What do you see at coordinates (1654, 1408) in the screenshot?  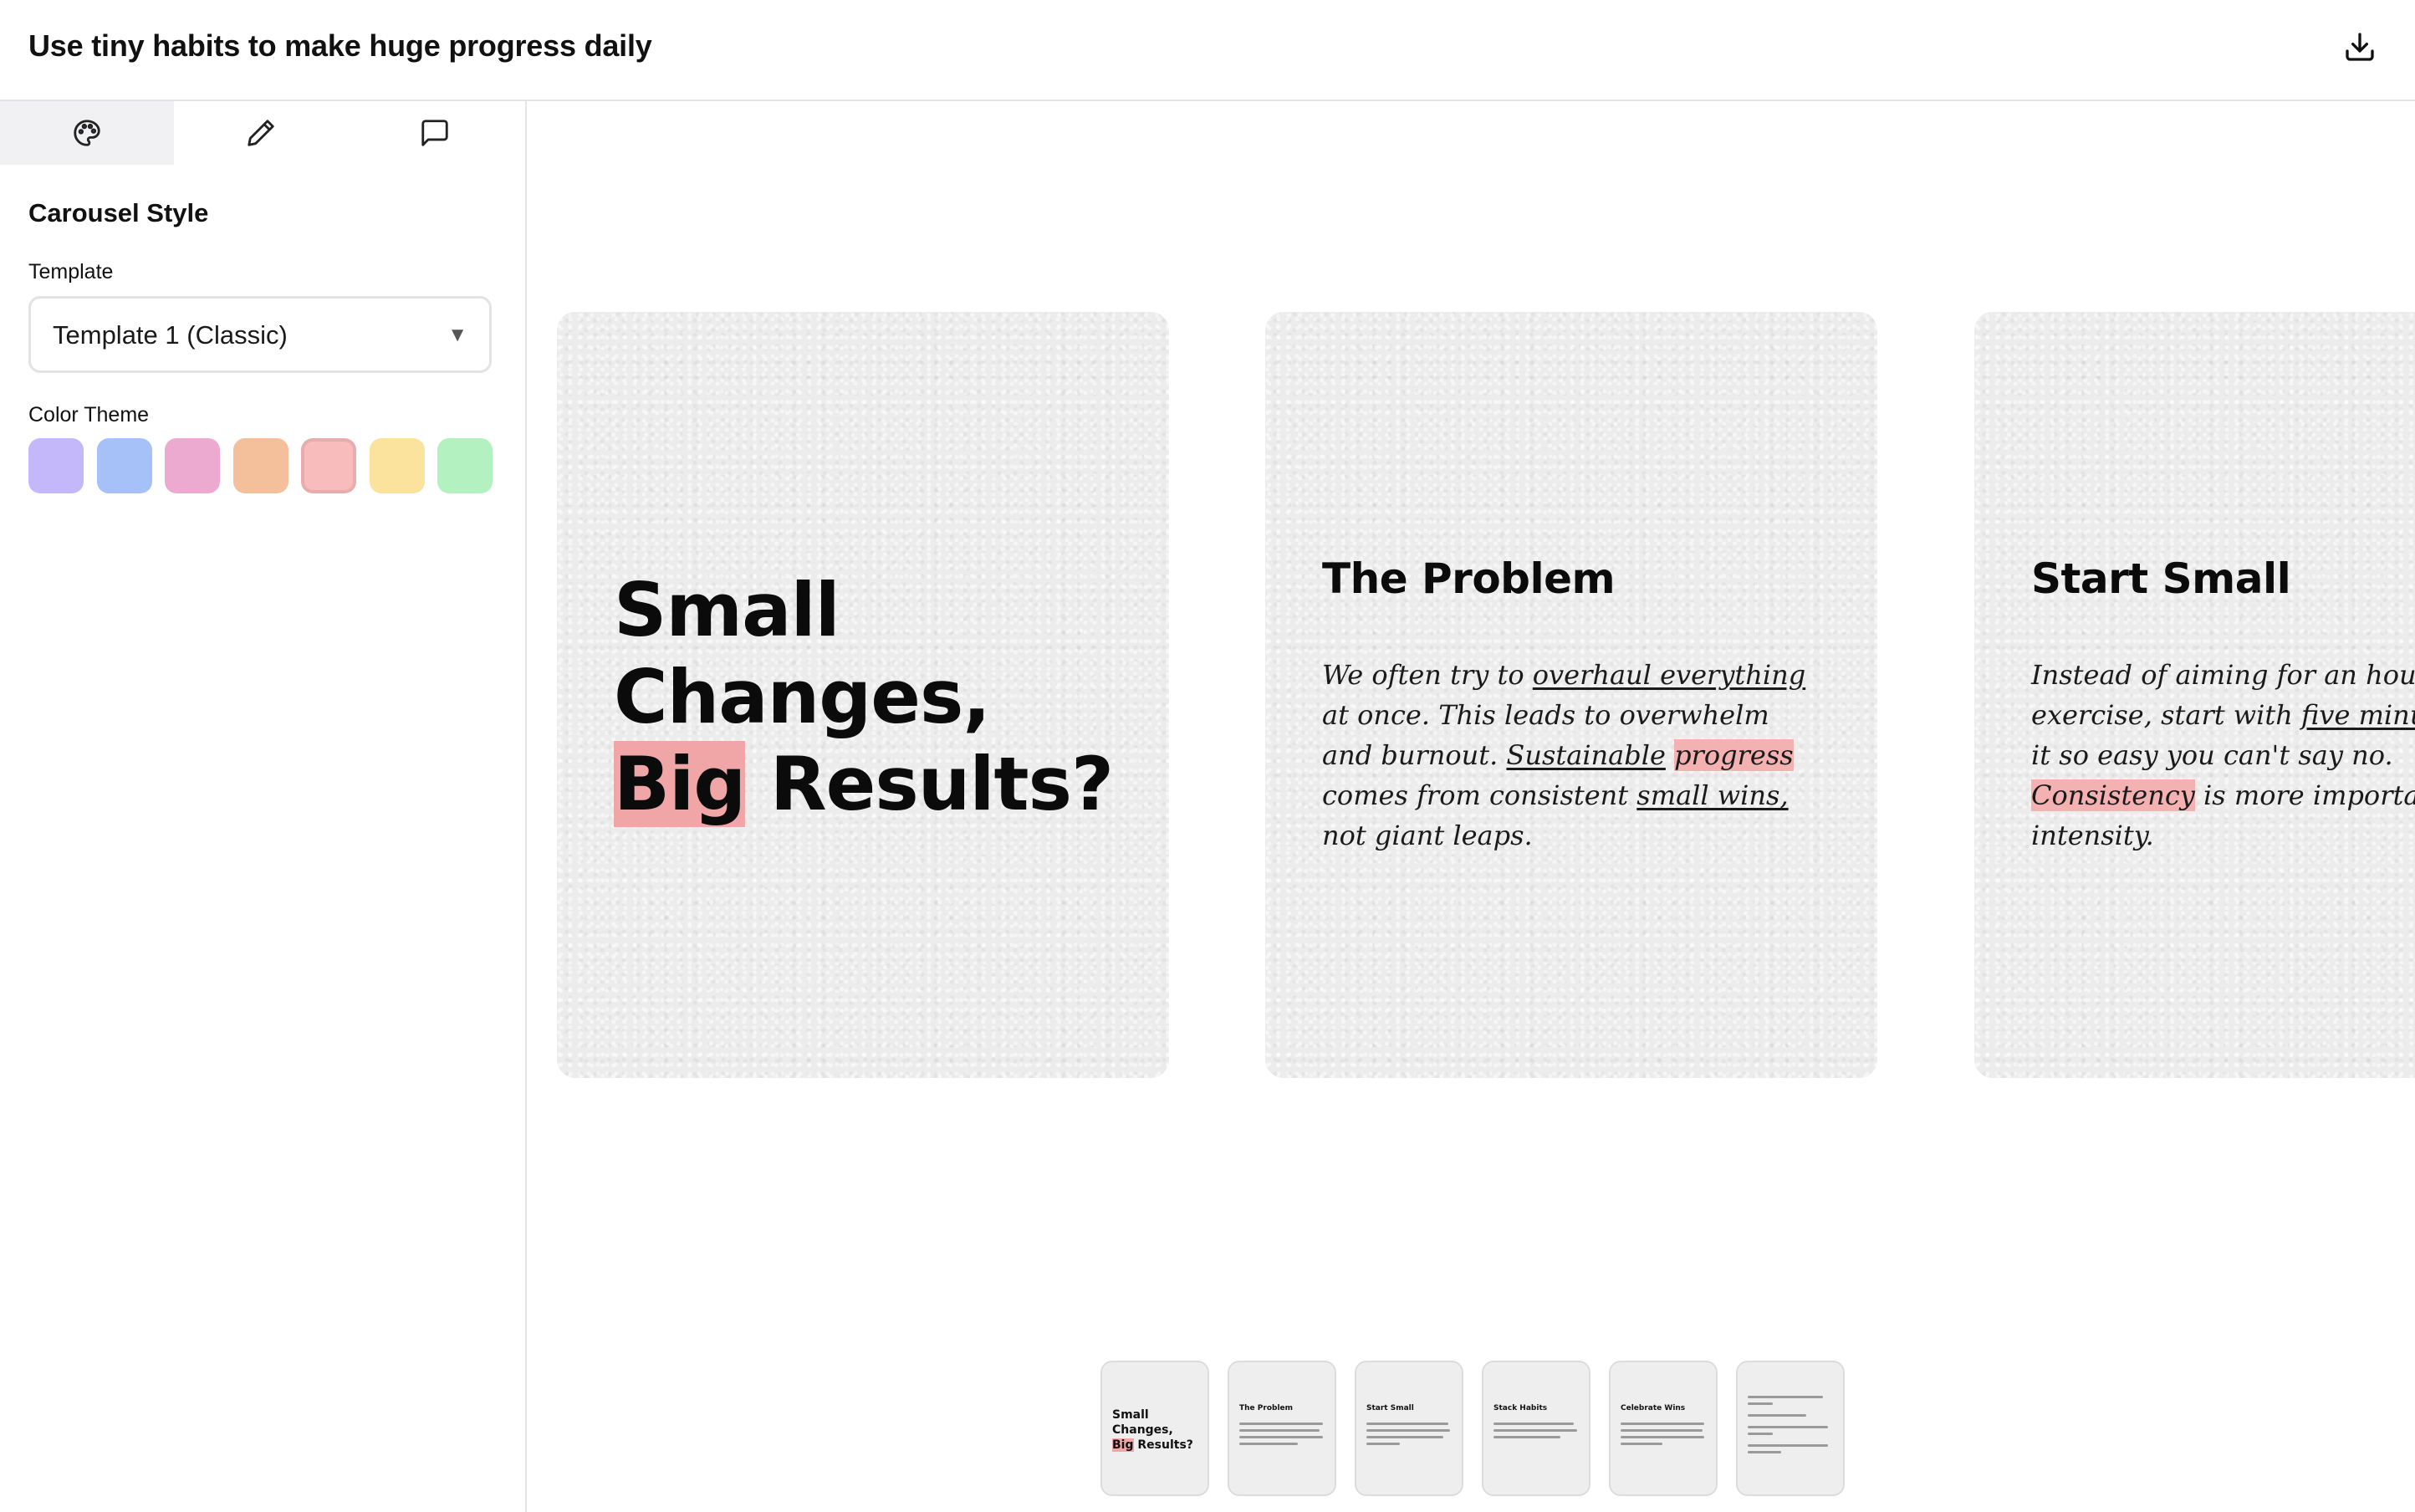 I see `thumbnail-heading: Celebrate Wins` at bounding box center [1654, 1408].